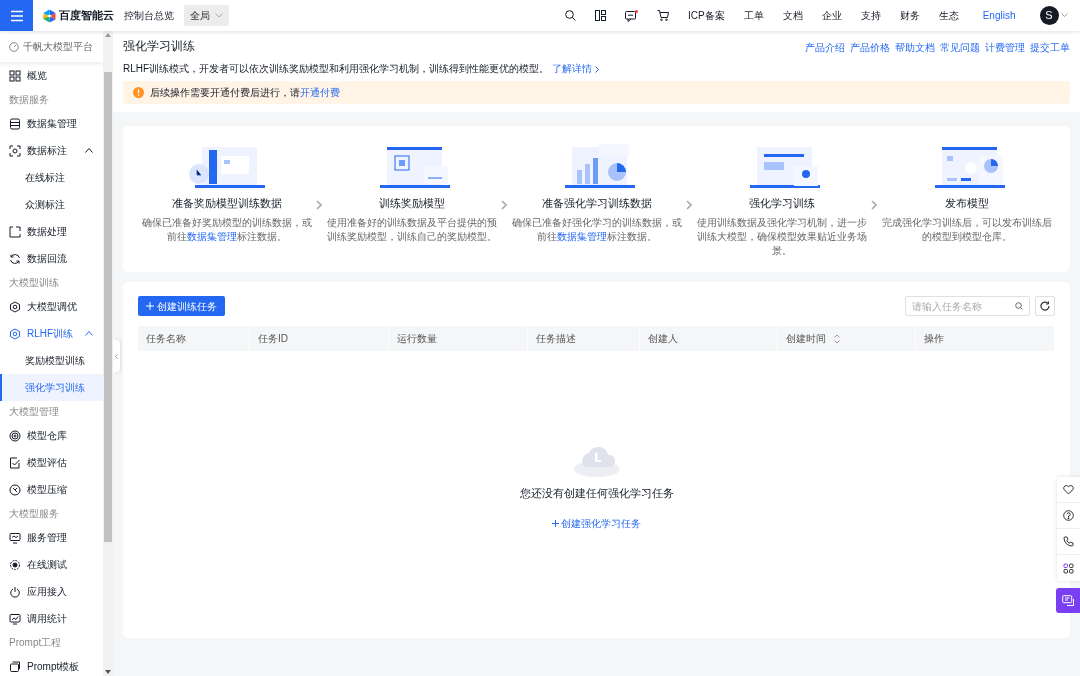 This screenshot has height=676, width=1080. Describe the element at coordinates (51, 150) in the screenshot. I see `sidebar-item: 数据标注` at that location.